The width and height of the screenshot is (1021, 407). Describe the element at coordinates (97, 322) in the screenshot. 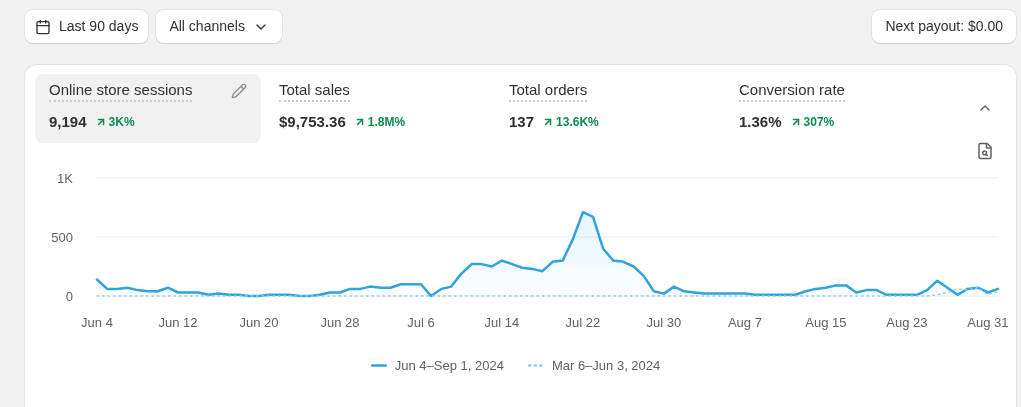

I see `x-axis-label: Jun 4` at that location.